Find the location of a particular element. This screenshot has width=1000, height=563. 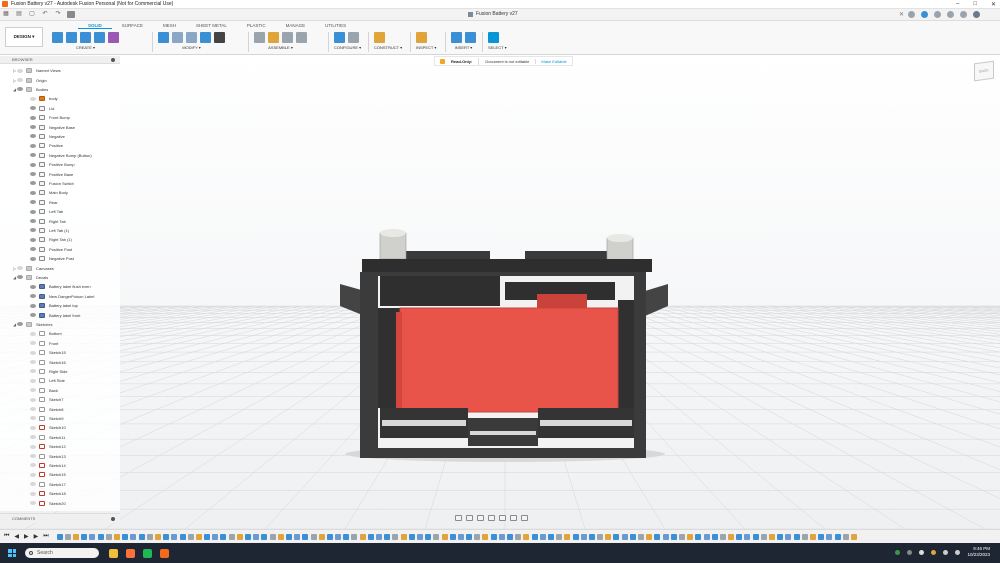

tab-surface: SURFACE is located at coordinates (132, 26).